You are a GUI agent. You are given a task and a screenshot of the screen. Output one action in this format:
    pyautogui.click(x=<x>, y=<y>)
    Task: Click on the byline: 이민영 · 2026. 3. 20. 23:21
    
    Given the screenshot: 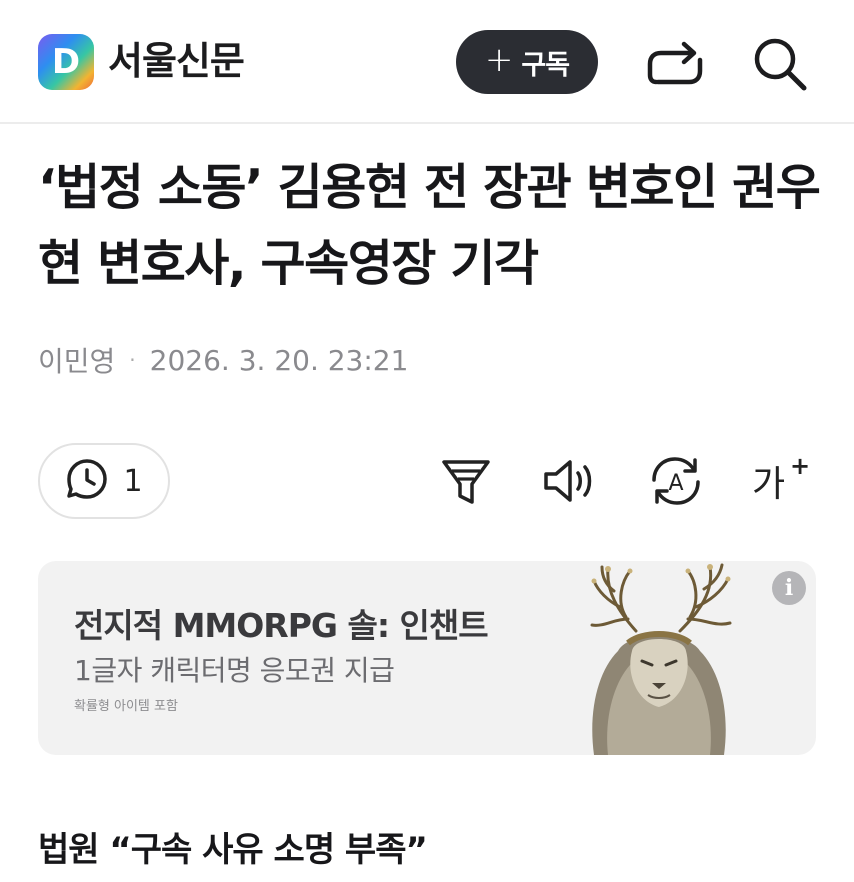 What is the action you would take?
    pyautogui.click(x=223, y=360)
    